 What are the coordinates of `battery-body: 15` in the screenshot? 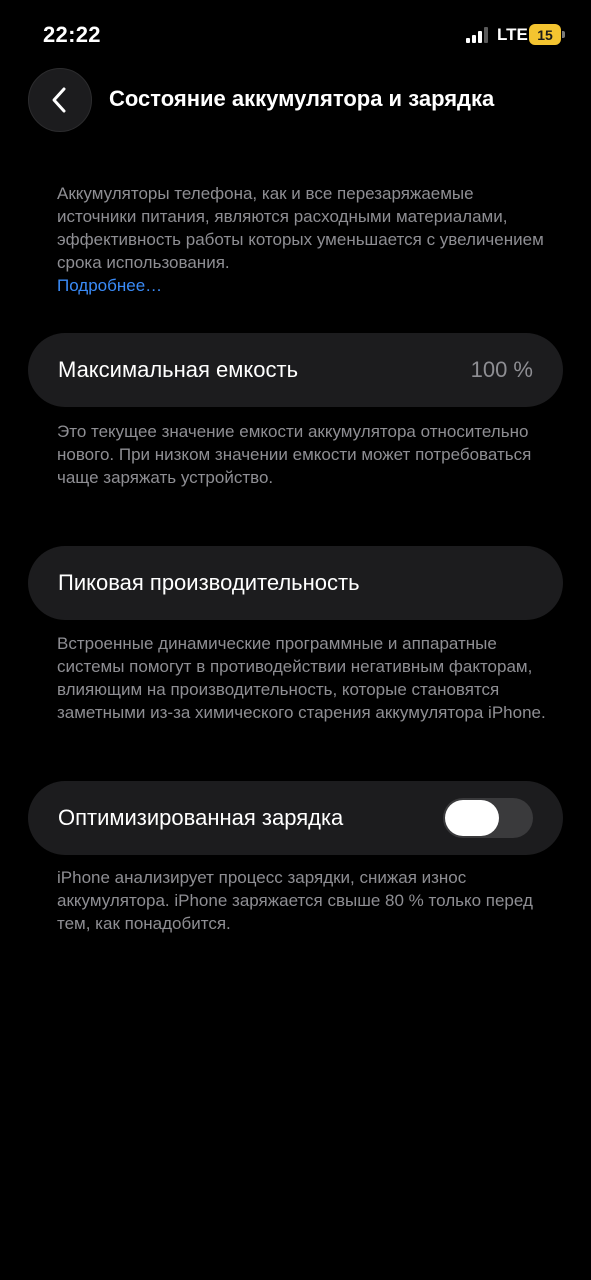 It's located at (545, 34).